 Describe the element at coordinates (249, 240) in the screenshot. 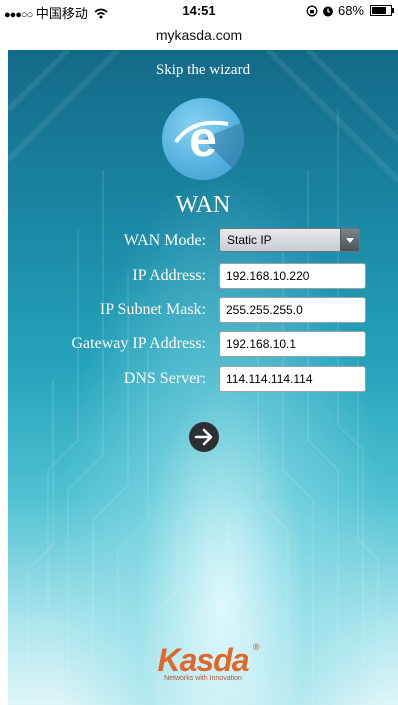

I see `wan-mode-value: Static IP` at that location.